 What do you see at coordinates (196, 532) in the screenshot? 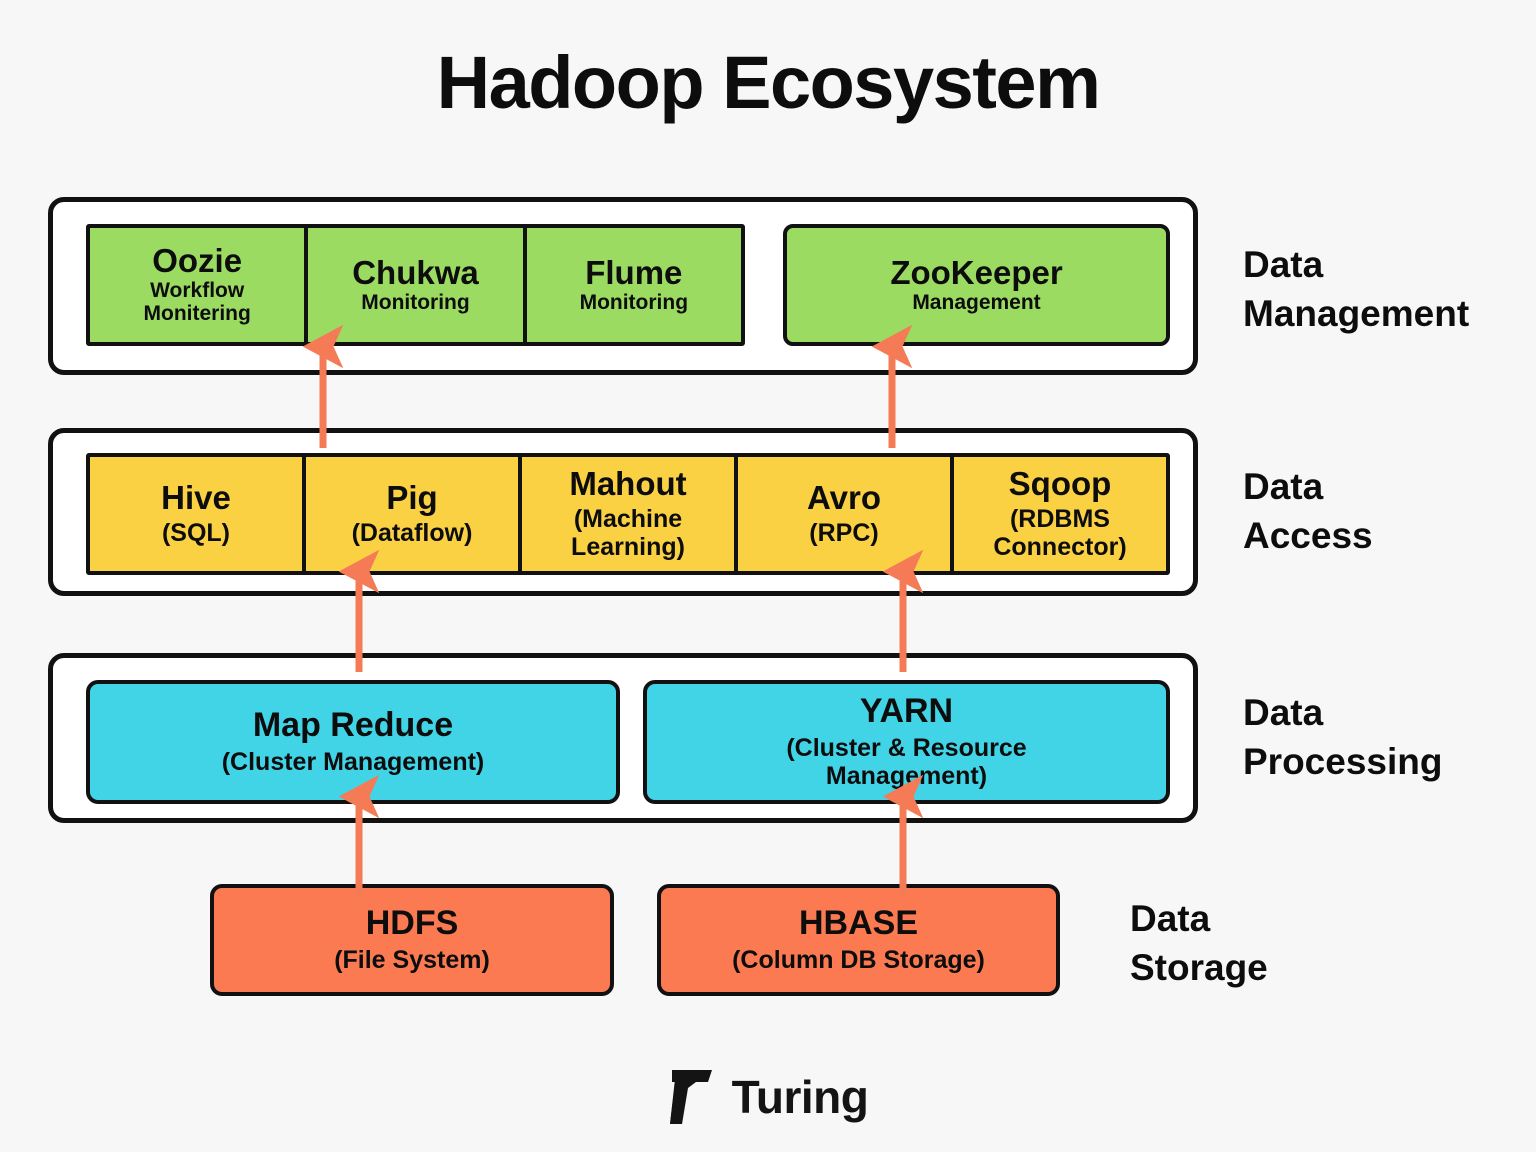
I see `node-hive-subtitle: (SQL)` at bounding box center [196, 532].